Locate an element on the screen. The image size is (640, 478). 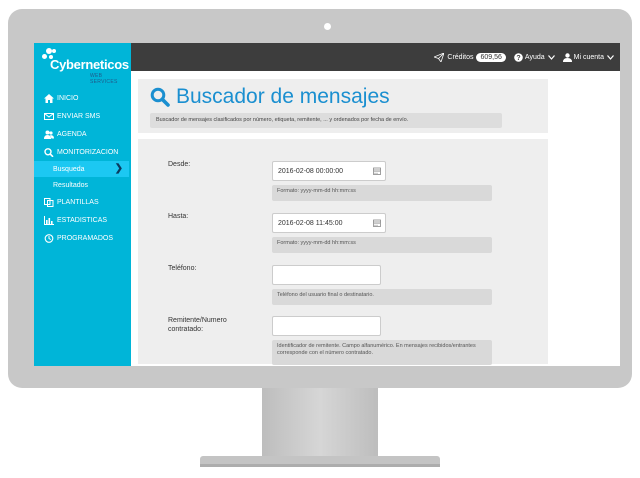
sidebar-item-label: AGENDA is located at coordinates (72, 134).